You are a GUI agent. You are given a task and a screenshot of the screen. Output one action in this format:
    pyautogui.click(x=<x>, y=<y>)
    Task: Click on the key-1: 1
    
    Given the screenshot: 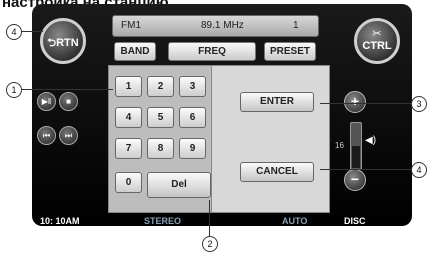 What is the action you would take?
    pyautogui.click(x=128, y=86)
    